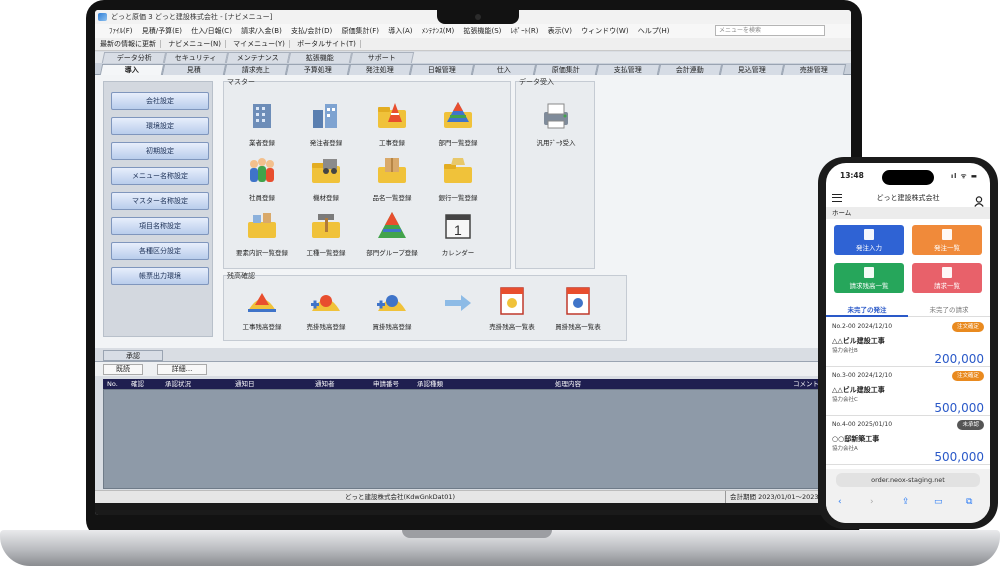  Describe the element at coordinates (262, 253) in the screenshot. I see `element-breakdown-label: 要素内訳一覧登録` at that location.